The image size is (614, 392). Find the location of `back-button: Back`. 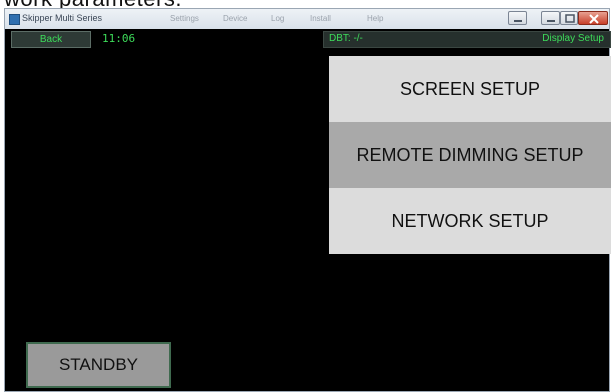

back-button: Back is located at coordinates (51, 39).